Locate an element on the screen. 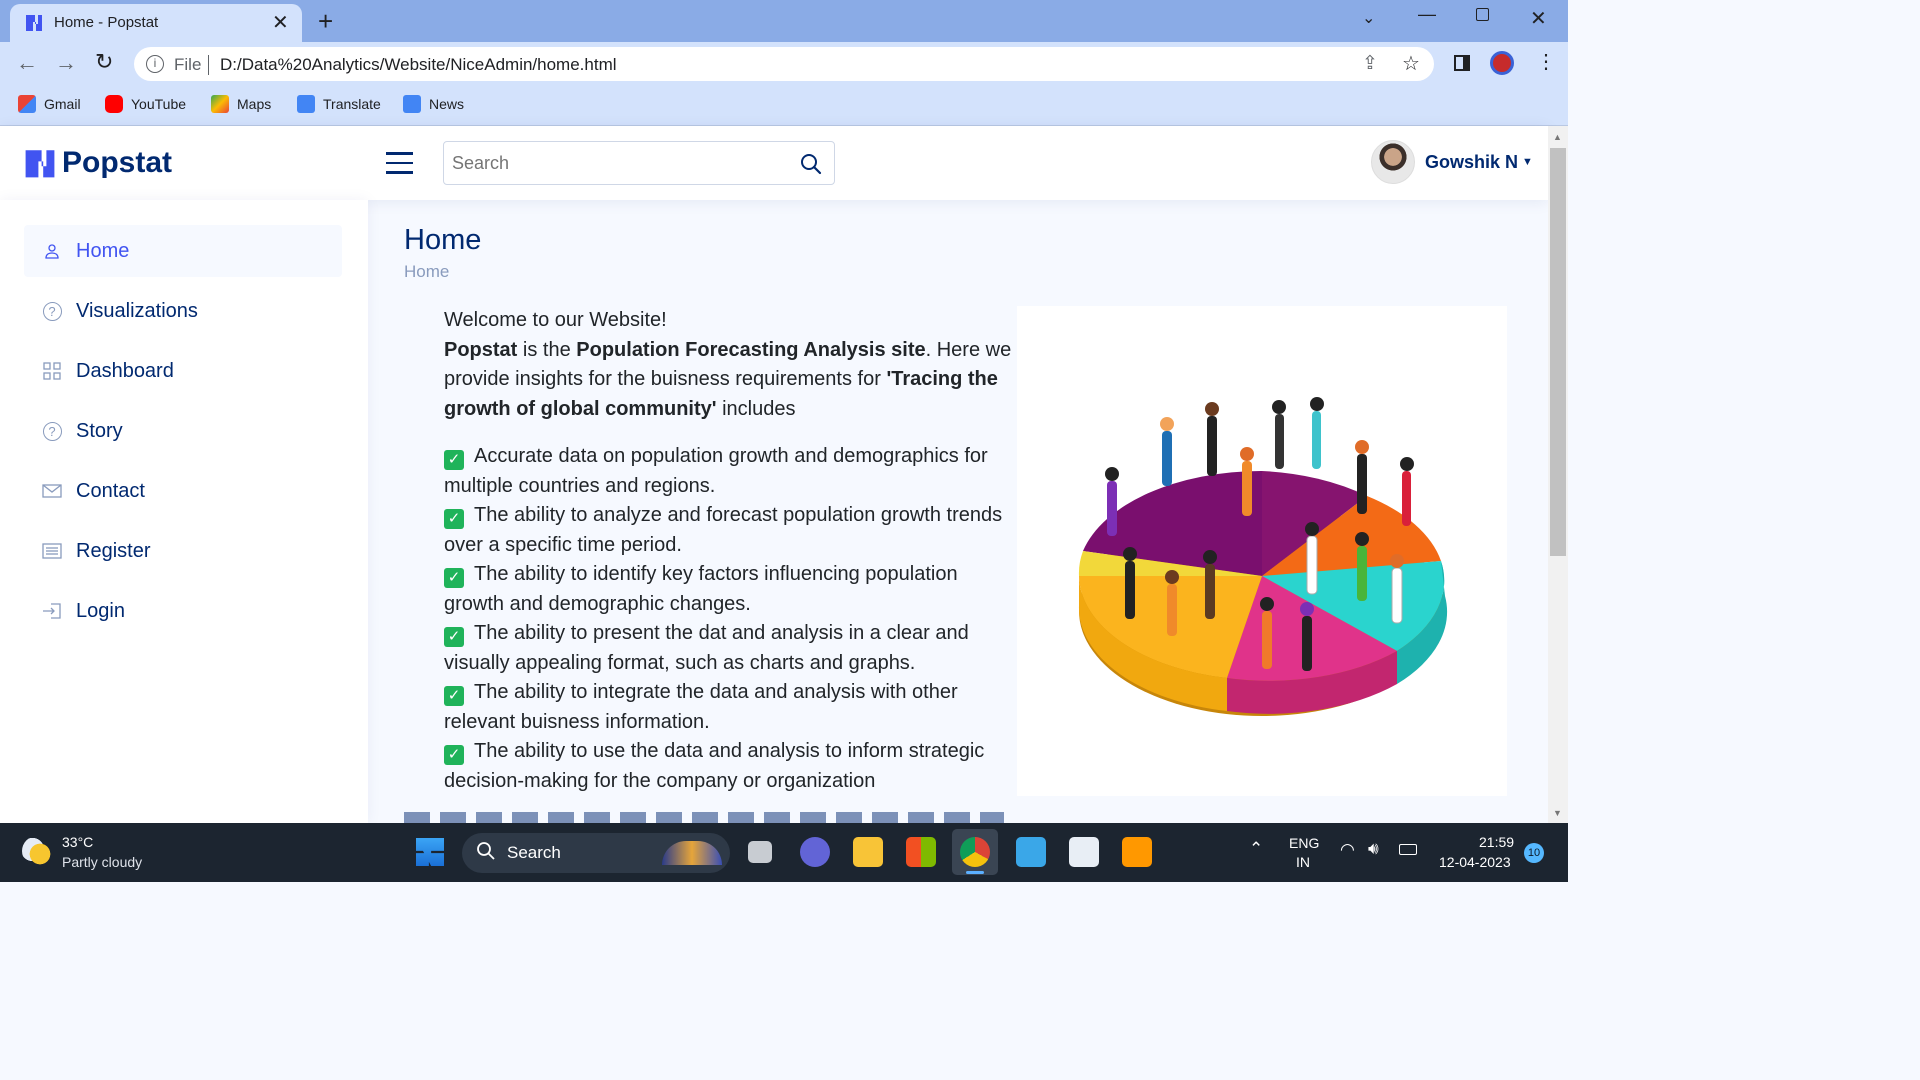 This screenshot has width=1920, height=1080. chrome-icon is located at coordinates (975, 852).